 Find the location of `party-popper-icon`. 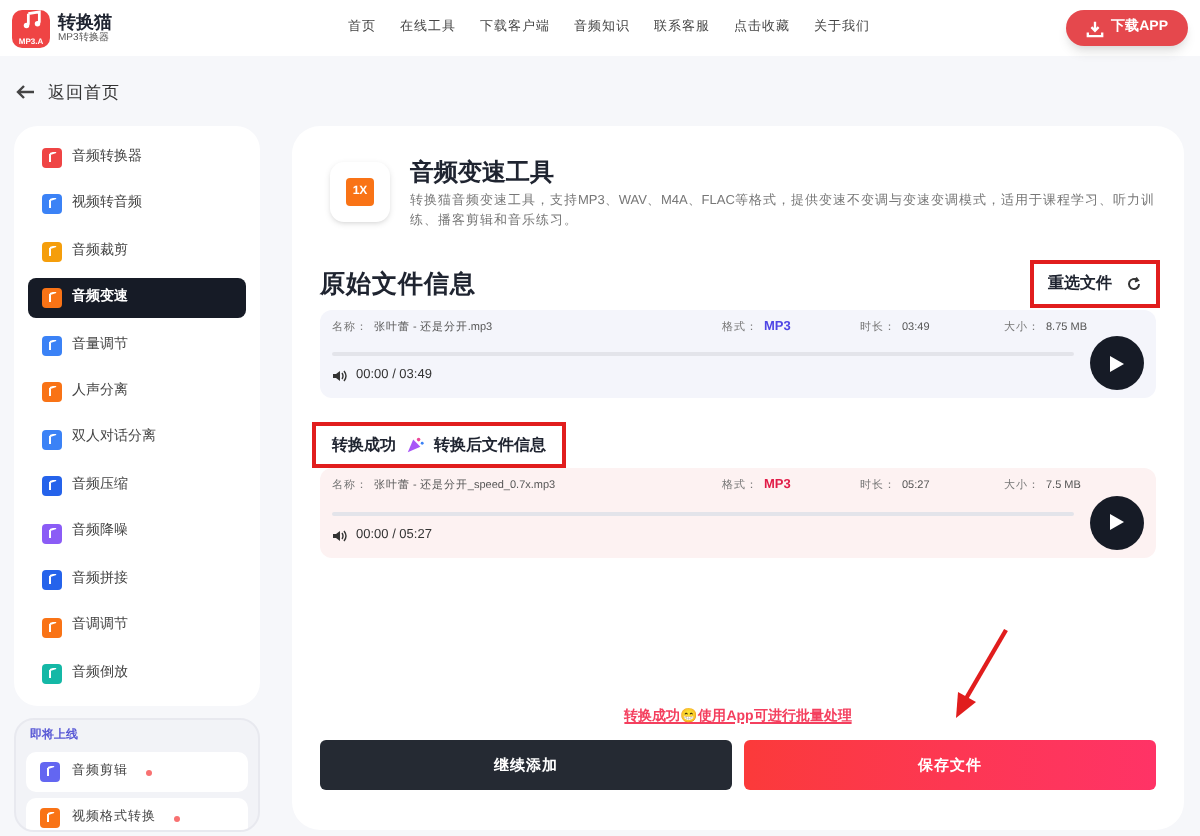

party-popper-icon is located at coordinates (415, 445).